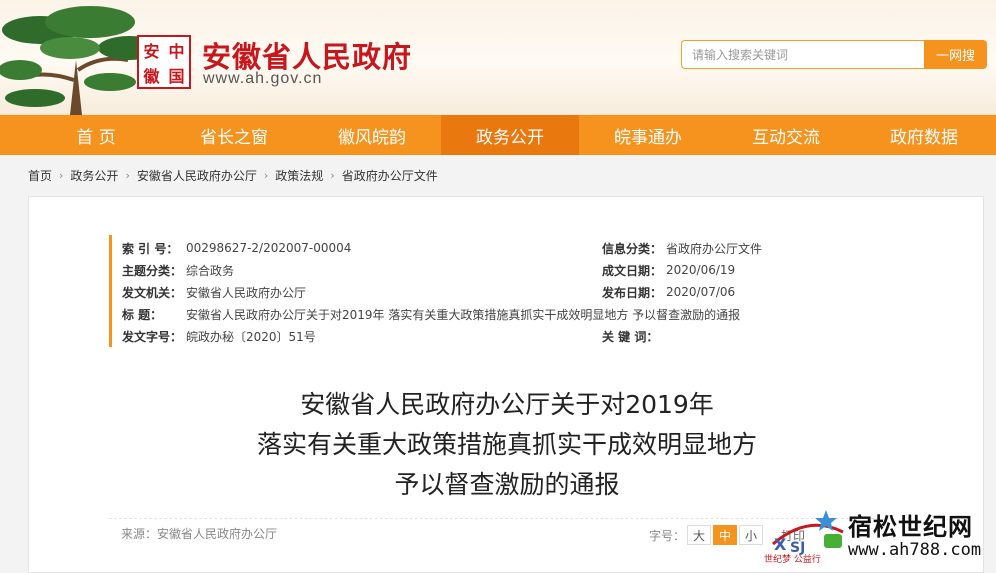  Describe the element at coordinates (372, 135) in the screenshot. I see `nav-item-culture: 徽风皖韵` at that location.